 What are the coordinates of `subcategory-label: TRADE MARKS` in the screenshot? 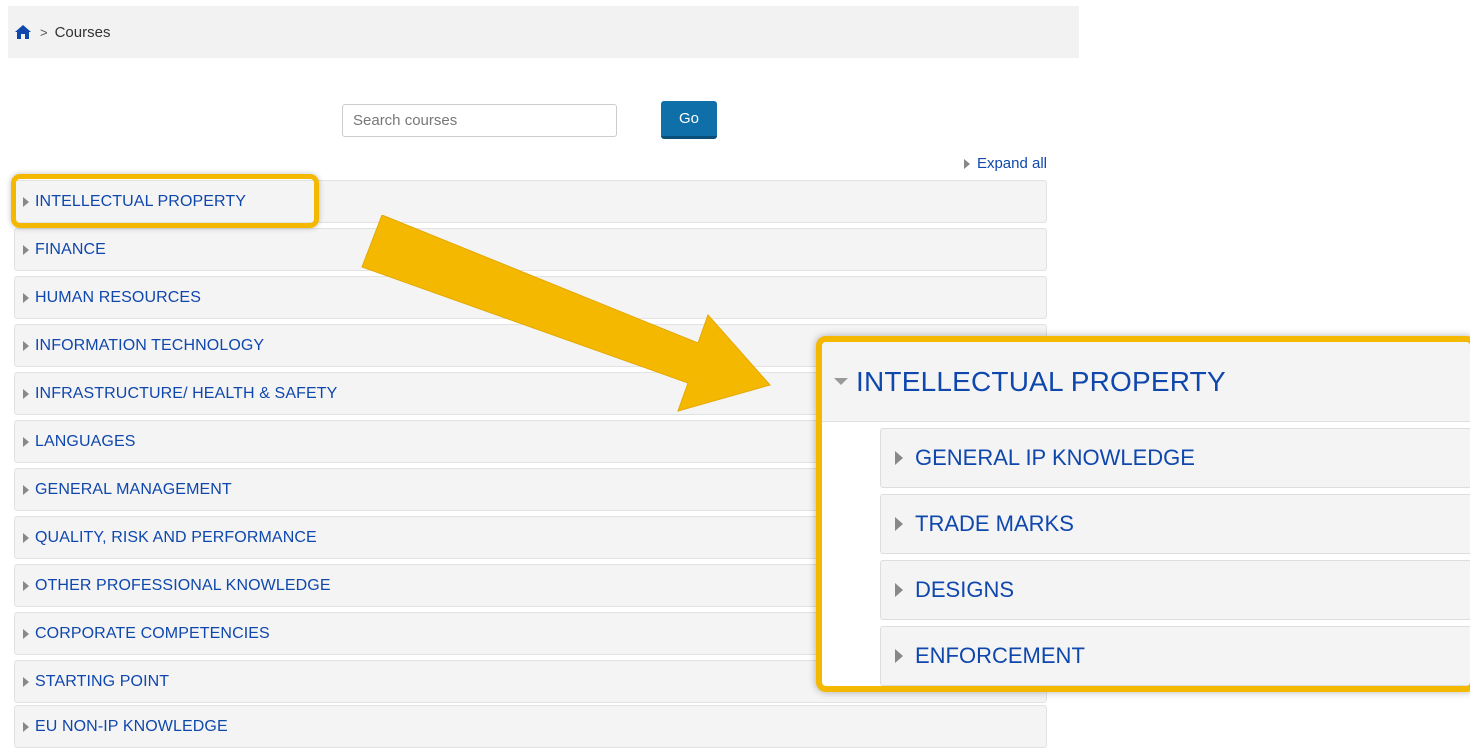 It's located at (994, 523).